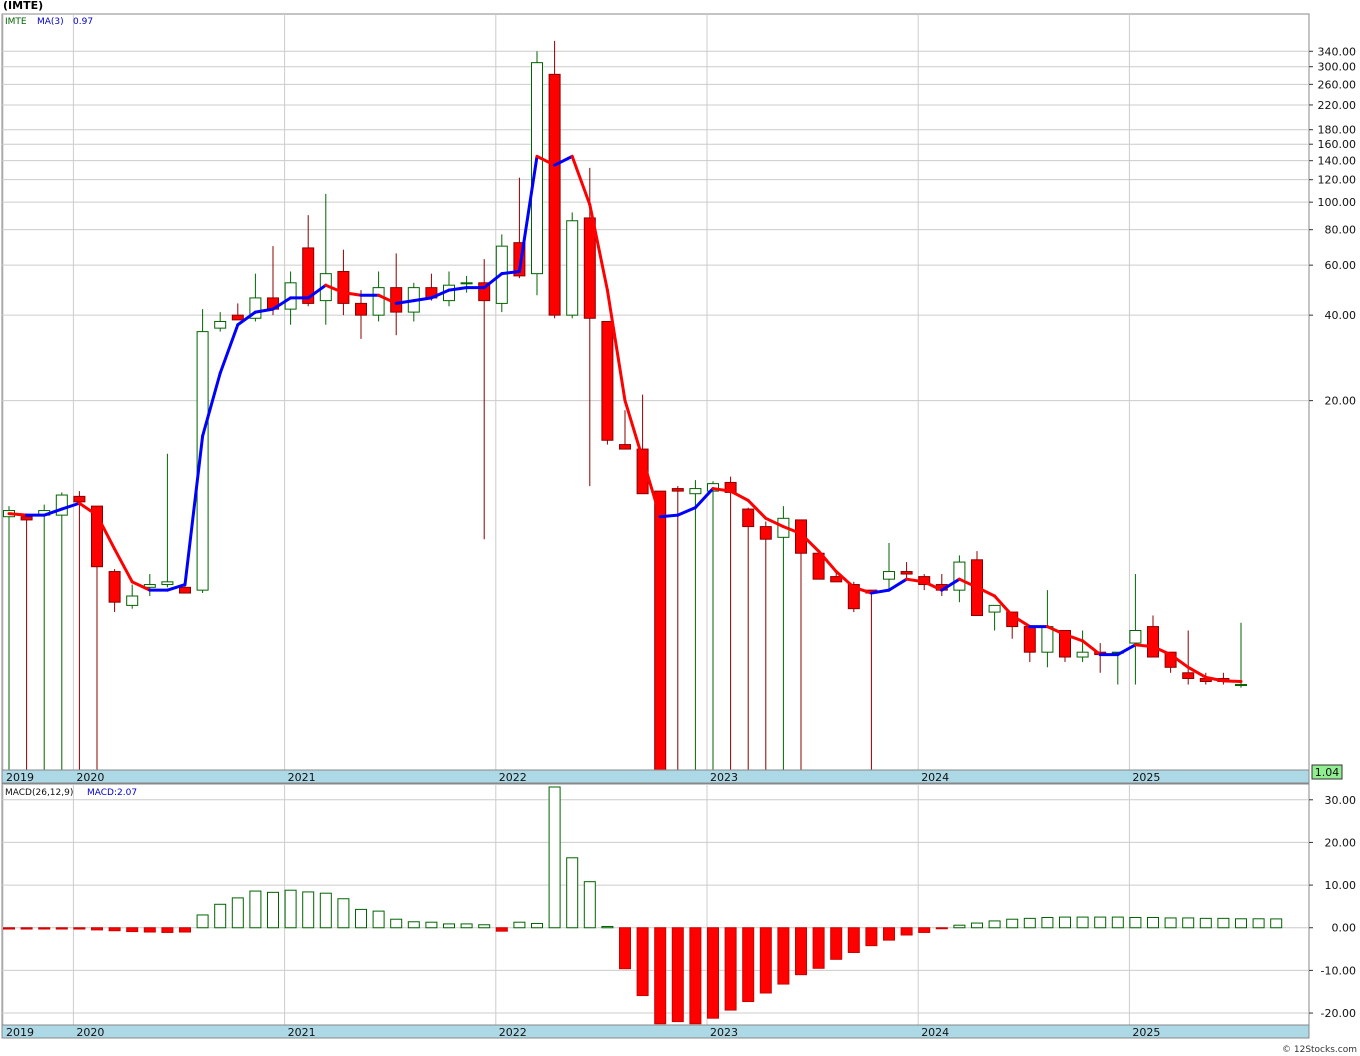 The image size is (1360, 1056). Describe the element at coordinates (655, 776) in the screenshot. I see `price-x-axis-band` at that location.